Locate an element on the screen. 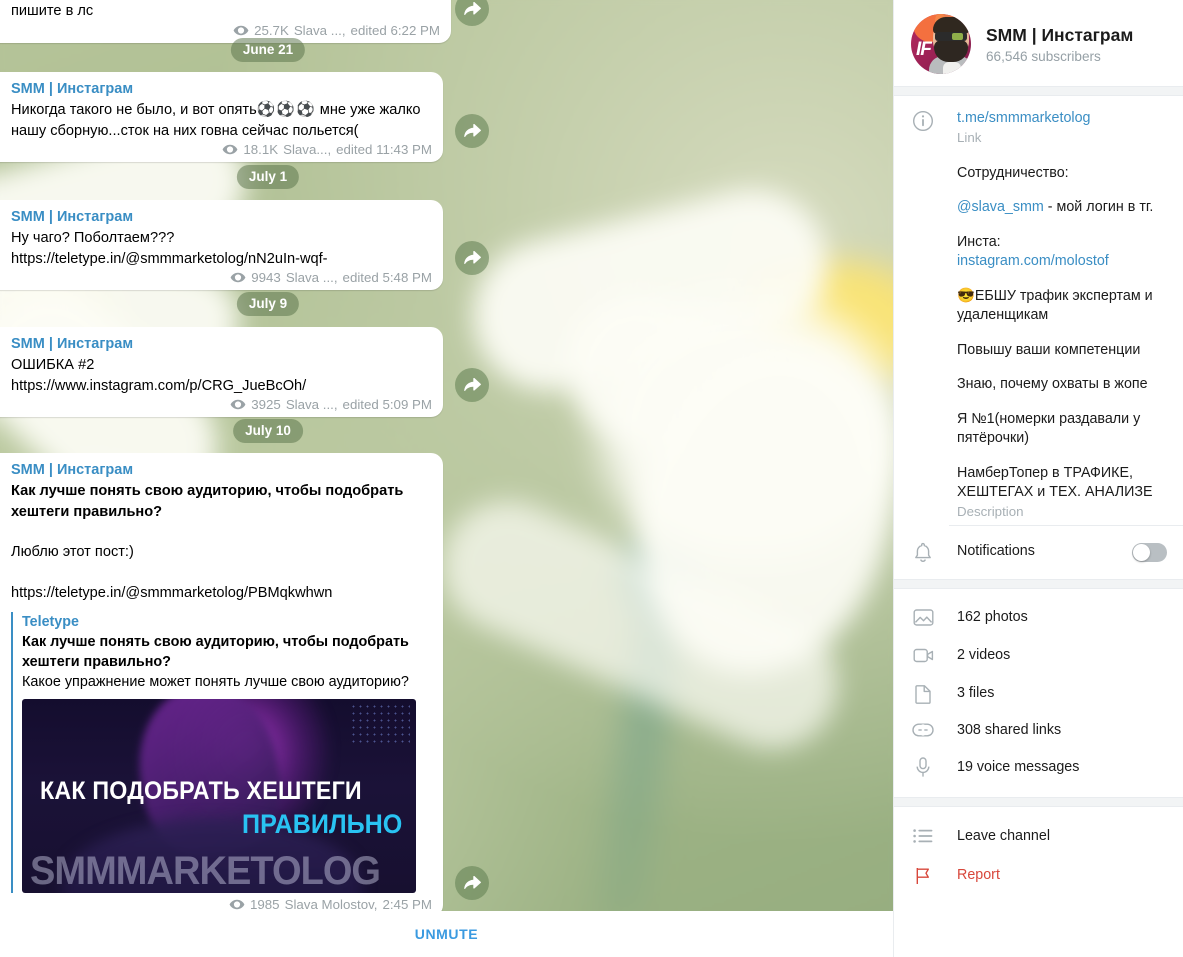 The height and width of the screenshot is (957, 1183). unmute-button: UNMUTE is located at coordinates (446, 934).